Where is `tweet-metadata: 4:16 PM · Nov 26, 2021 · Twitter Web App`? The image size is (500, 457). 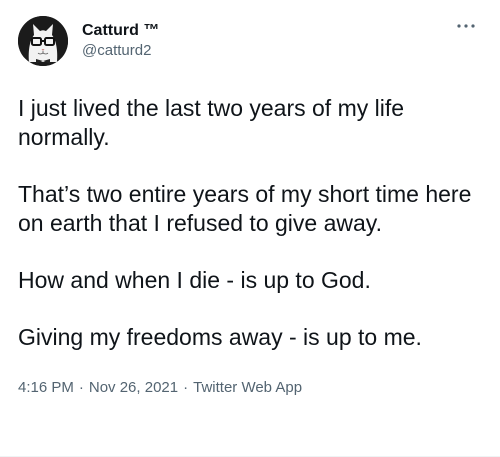
tweet-metadata: 4:16 PM · Nov 26, 2021 · Twitter Web App is located at coordinates (250, 387).